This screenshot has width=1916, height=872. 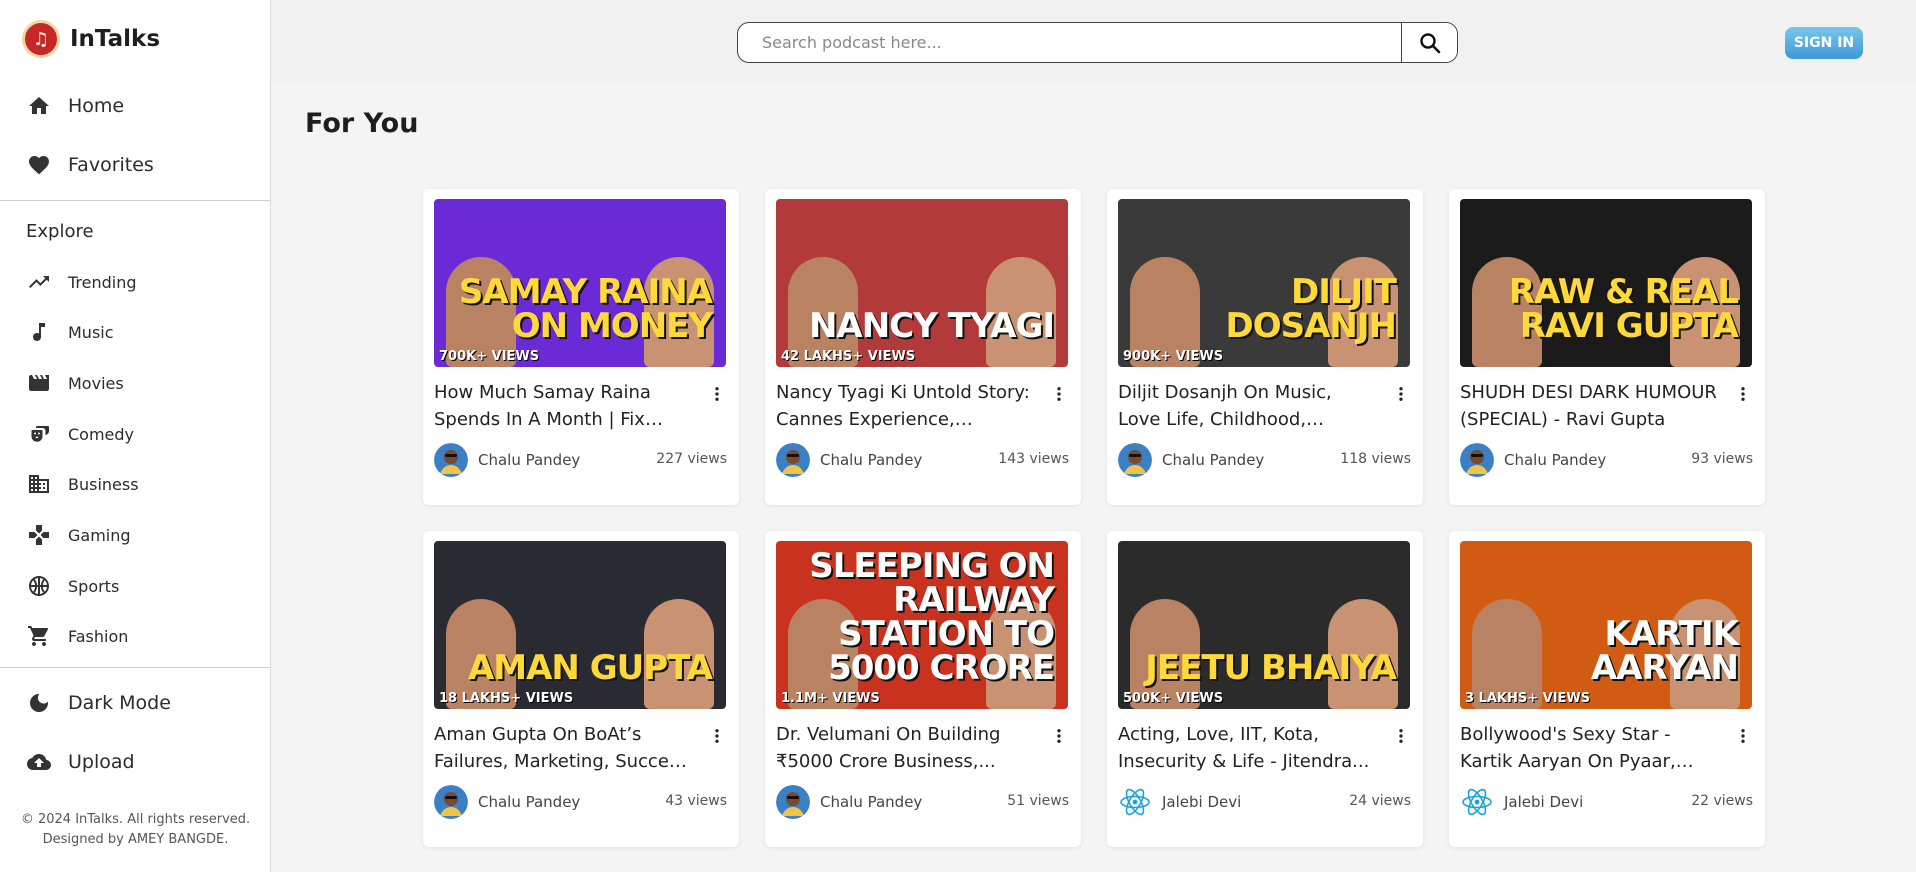 What do you see at coordinates (80, 762) in the screenshot?
I see `sidebar-item-upload: Upload` at bounding box center [80, 762].